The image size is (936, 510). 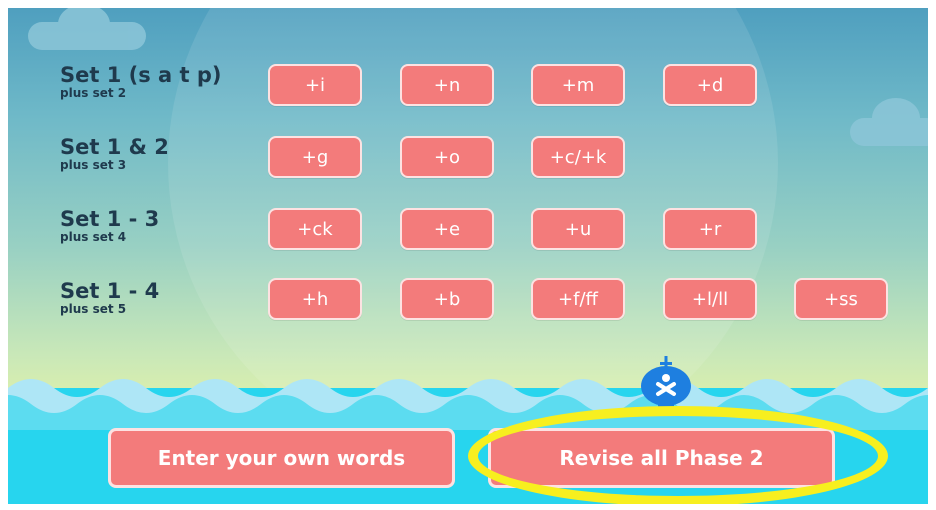 What do you see at coordinates (141, 75) in the screenshot?
I see `set-title: Set 1 (s a t p)` at bounding box center [141, 75].